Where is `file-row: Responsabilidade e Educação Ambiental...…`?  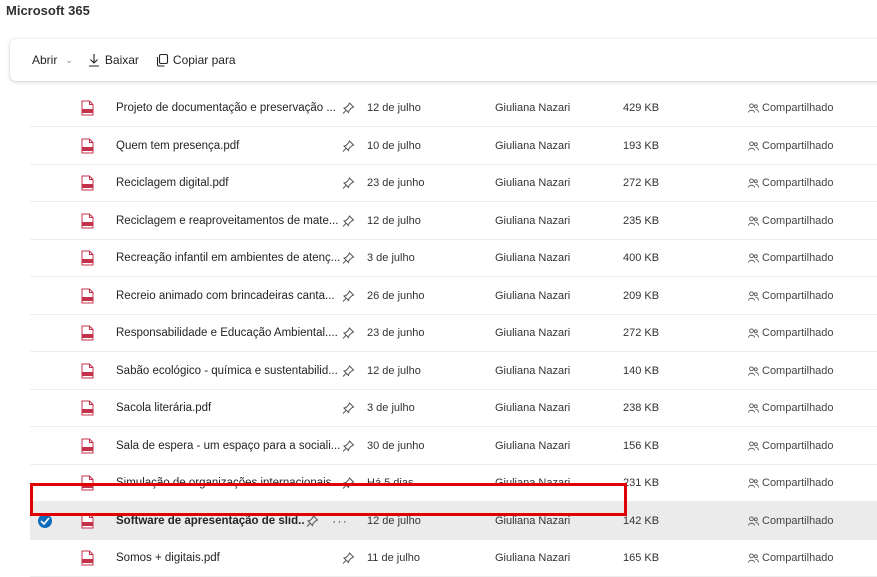 file-row: Responsabilidade e Educação Ambiental...… is located at coordinates (453, 333).